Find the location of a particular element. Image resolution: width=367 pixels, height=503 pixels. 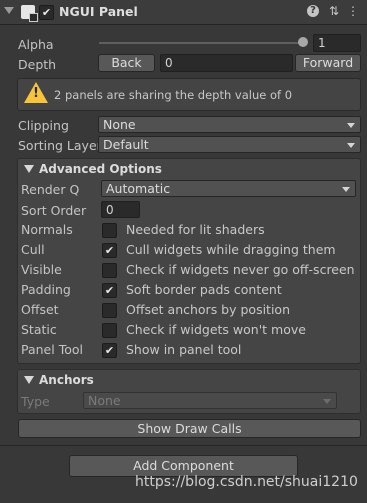

render-q-dropdown: Automatic is located at coordinates (228, 188).